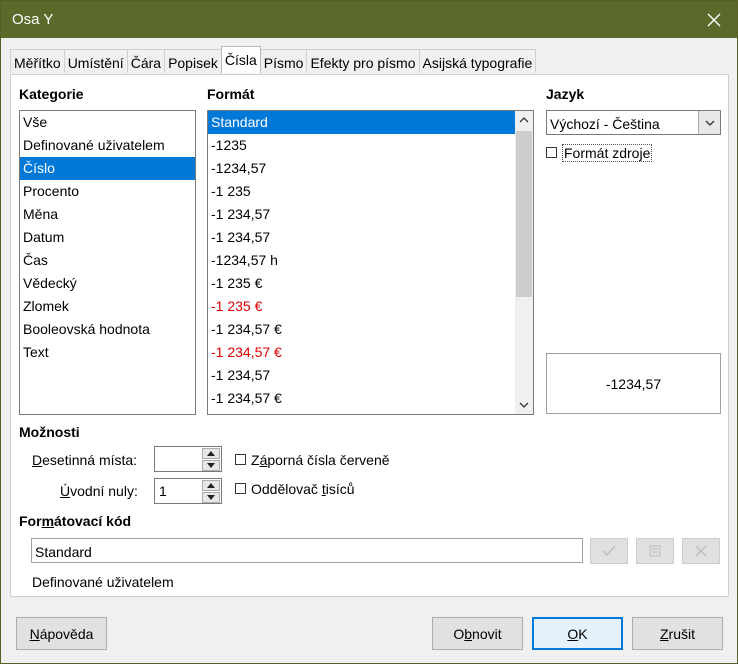 This screenshot has height=664, width=738. What do you see at coordinates (677, 633) in the screenshot?
I see `cancel-button: Zrušit` at bounding box center [677, 633].